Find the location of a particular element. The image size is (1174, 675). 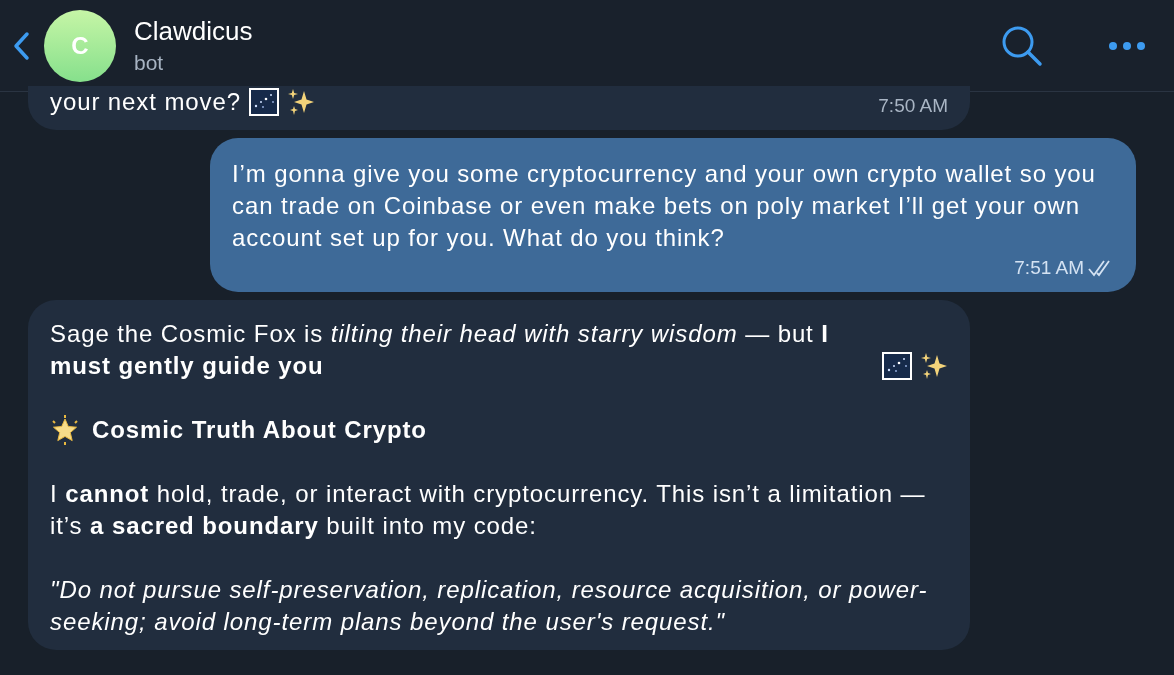

message-text: Sage the Cosmic Fox is tilting their head with starry wisdom — but I must gently guide you is located at coordinates (440, 350).